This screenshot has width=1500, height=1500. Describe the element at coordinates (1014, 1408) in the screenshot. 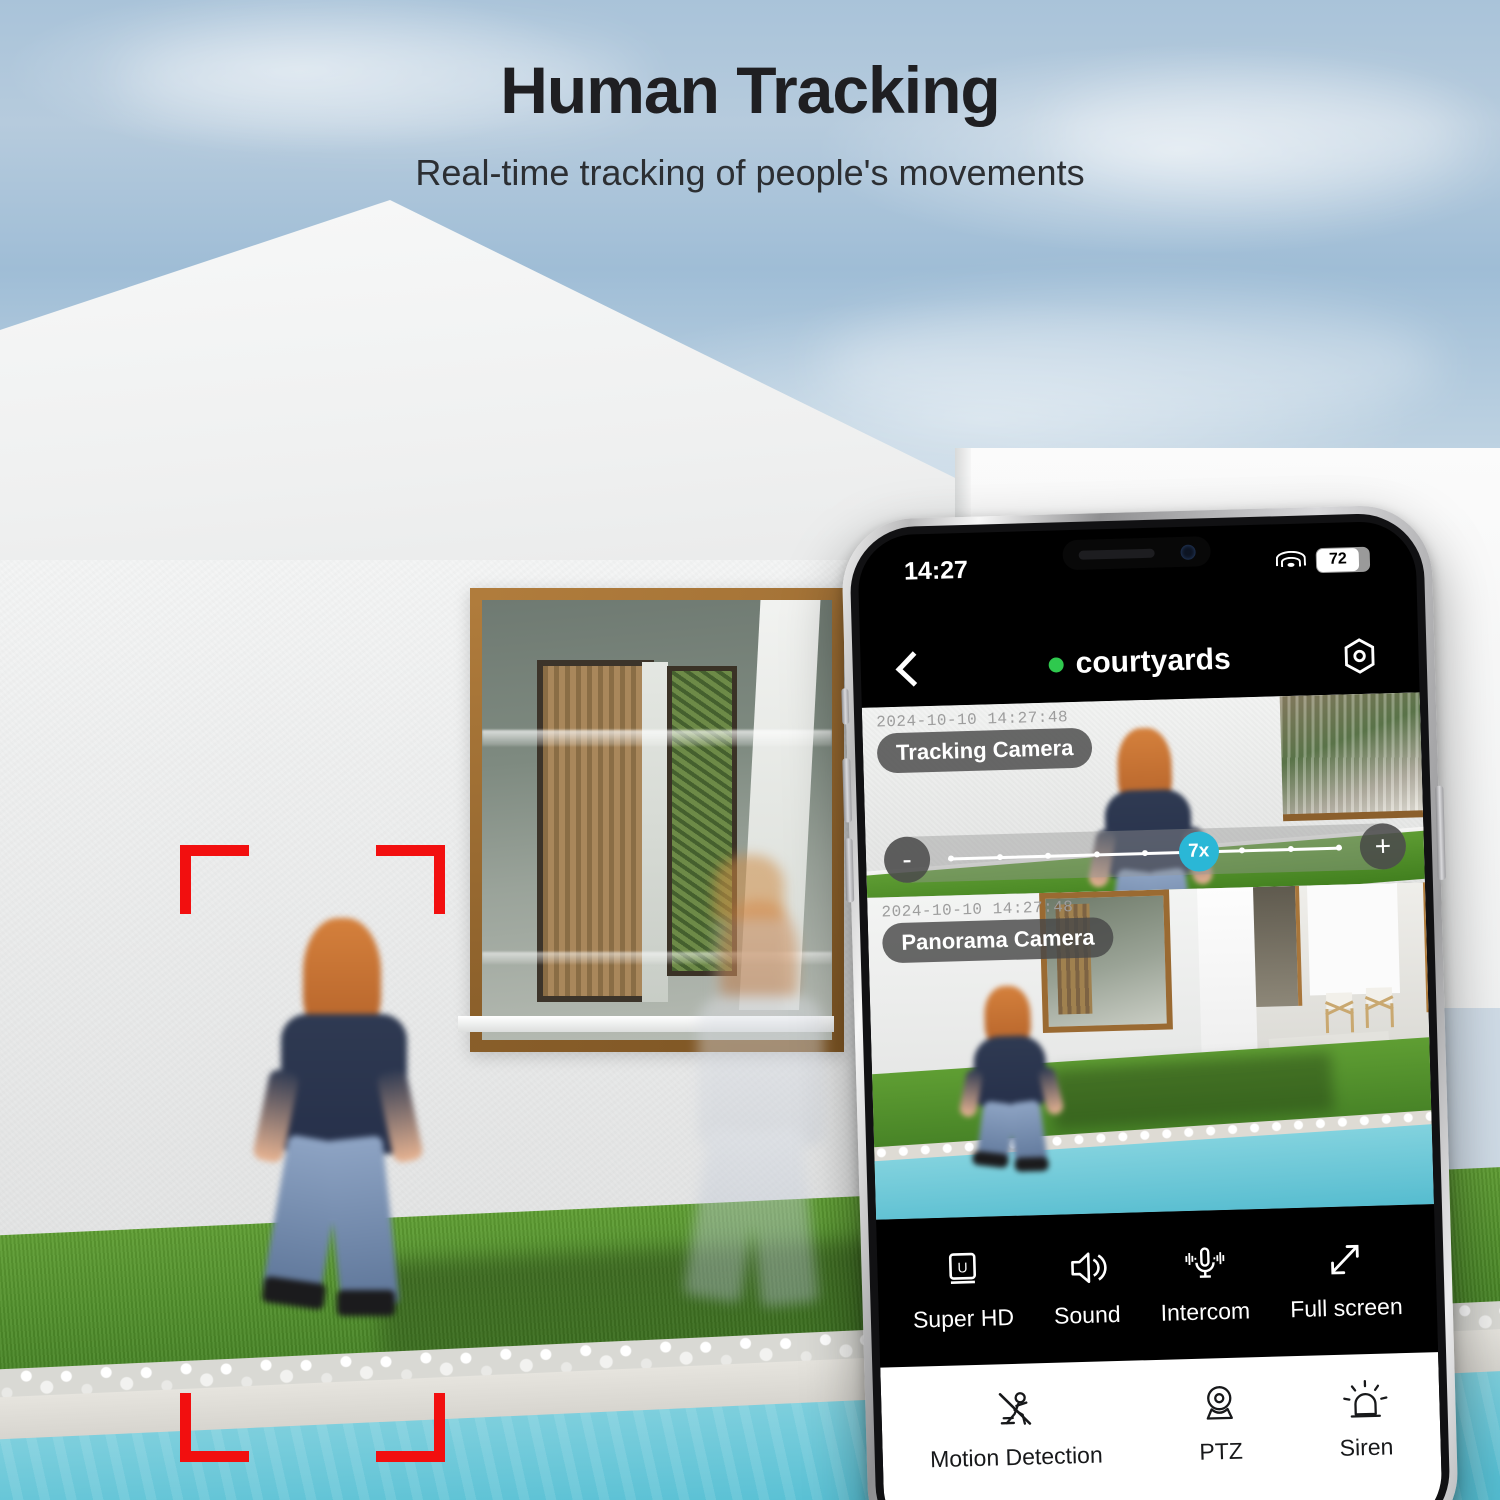

I see `motion-detection-icon` at that location.